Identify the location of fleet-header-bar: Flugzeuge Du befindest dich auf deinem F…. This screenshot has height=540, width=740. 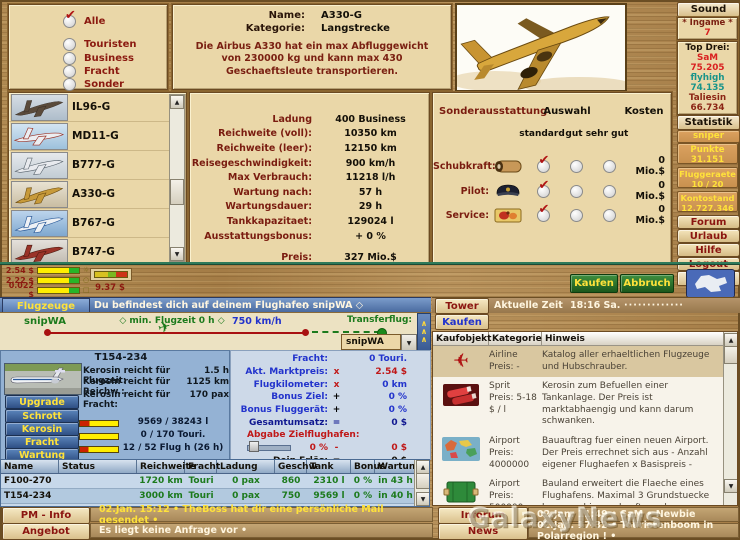
(215, 305).